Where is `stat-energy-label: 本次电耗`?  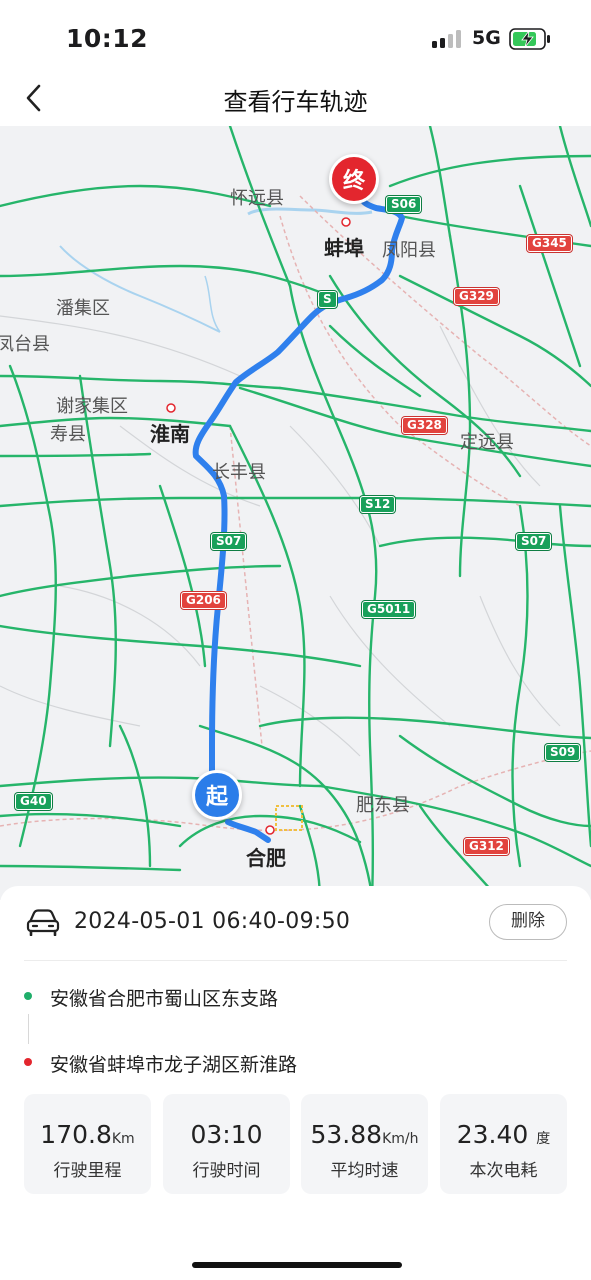 stat-energy-label: 本次电耗 is located at coordinates (503, 1171).